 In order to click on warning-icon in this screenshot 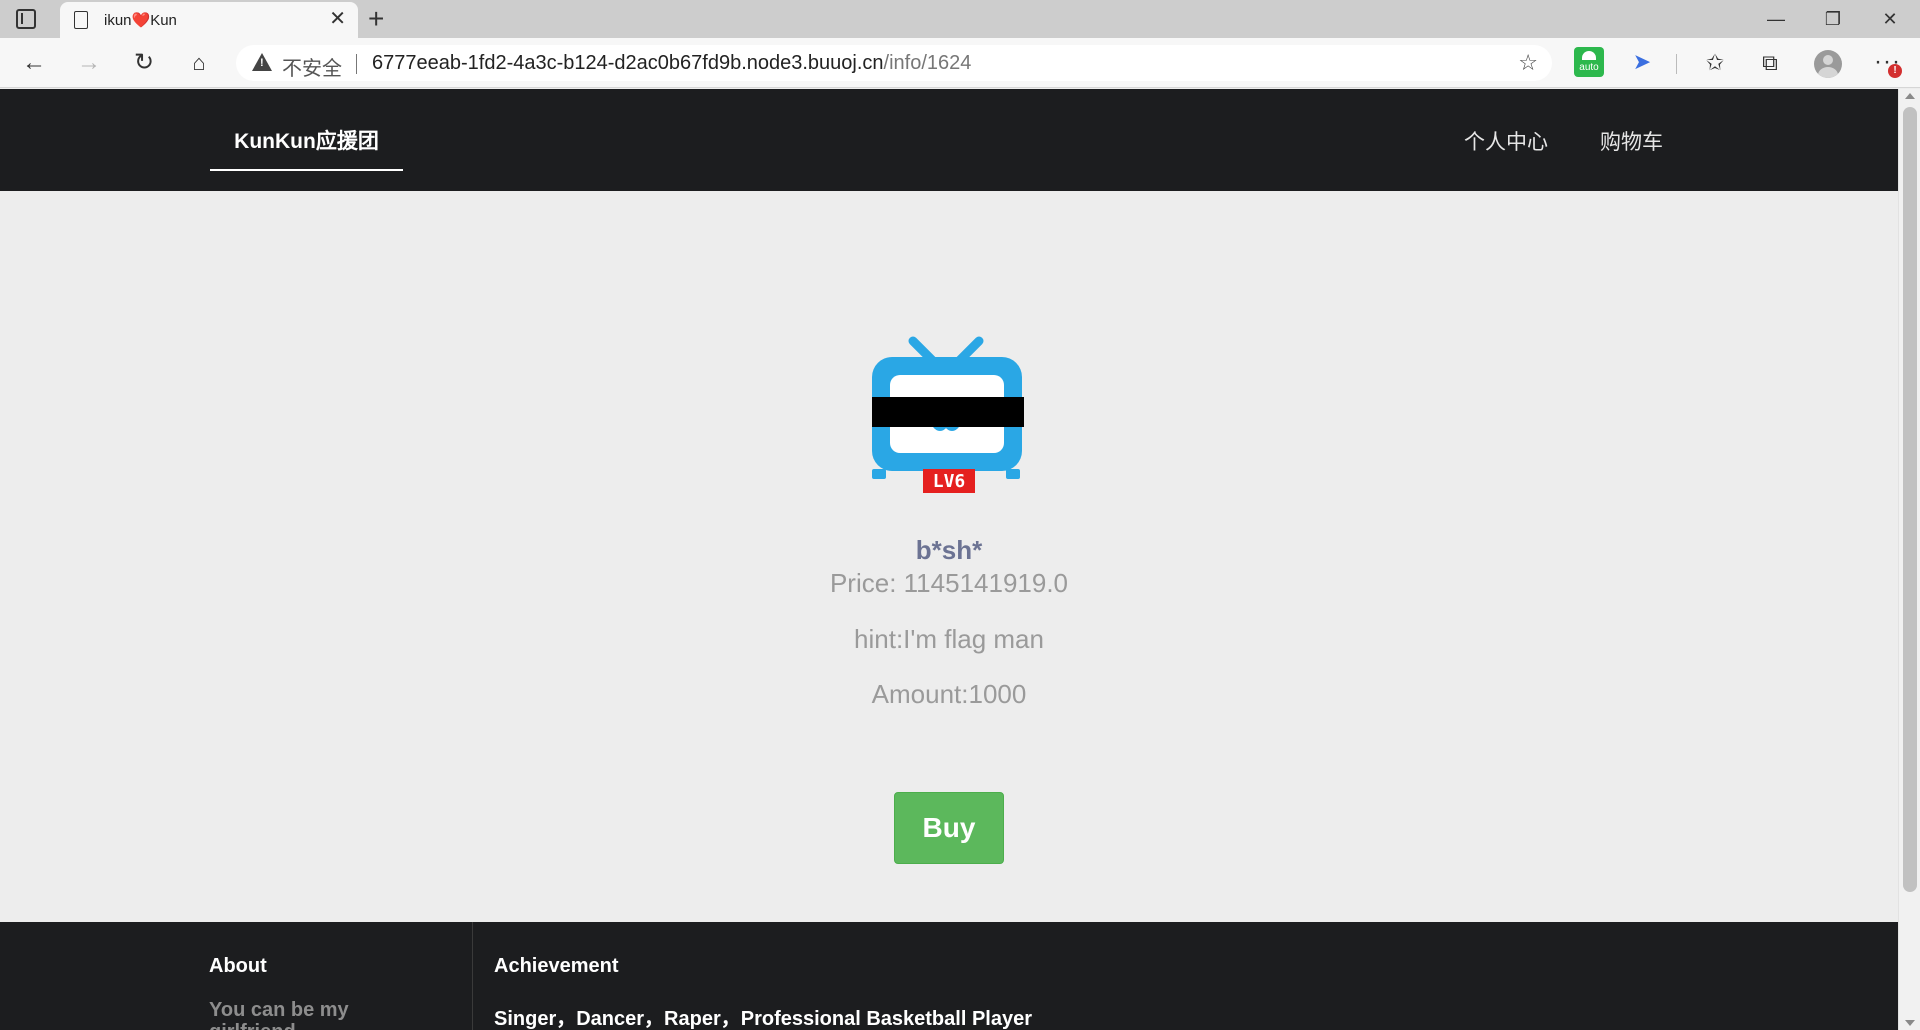, I will do `click(262, 62)`.